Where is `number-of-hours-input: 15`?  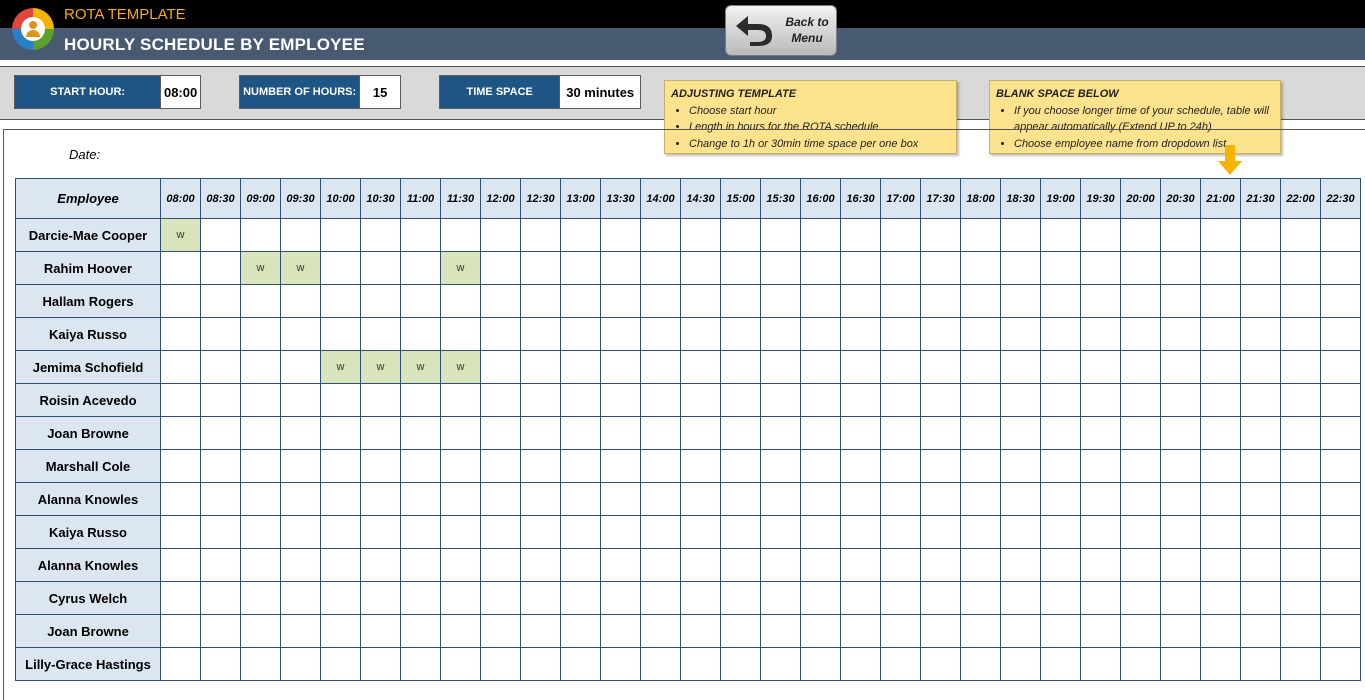
number-of-hours-input: 15 is located at coordinates (379, 92).